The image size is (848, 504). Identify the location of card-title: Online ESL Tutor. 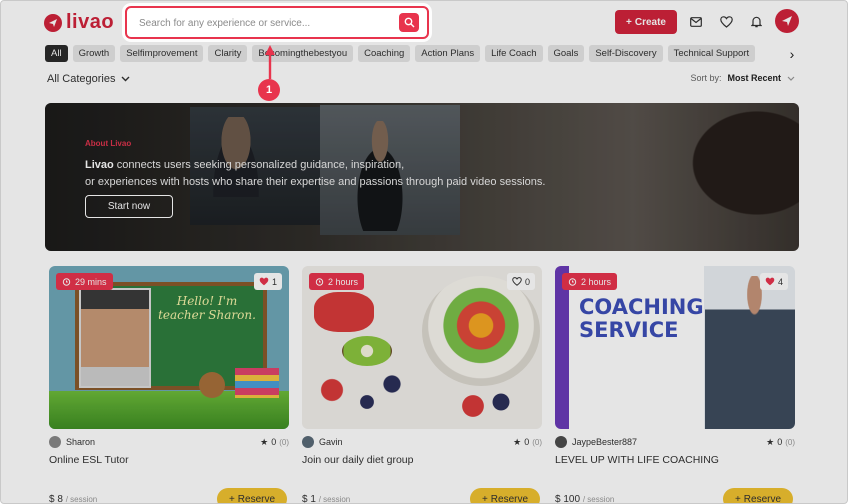
(89, 460).